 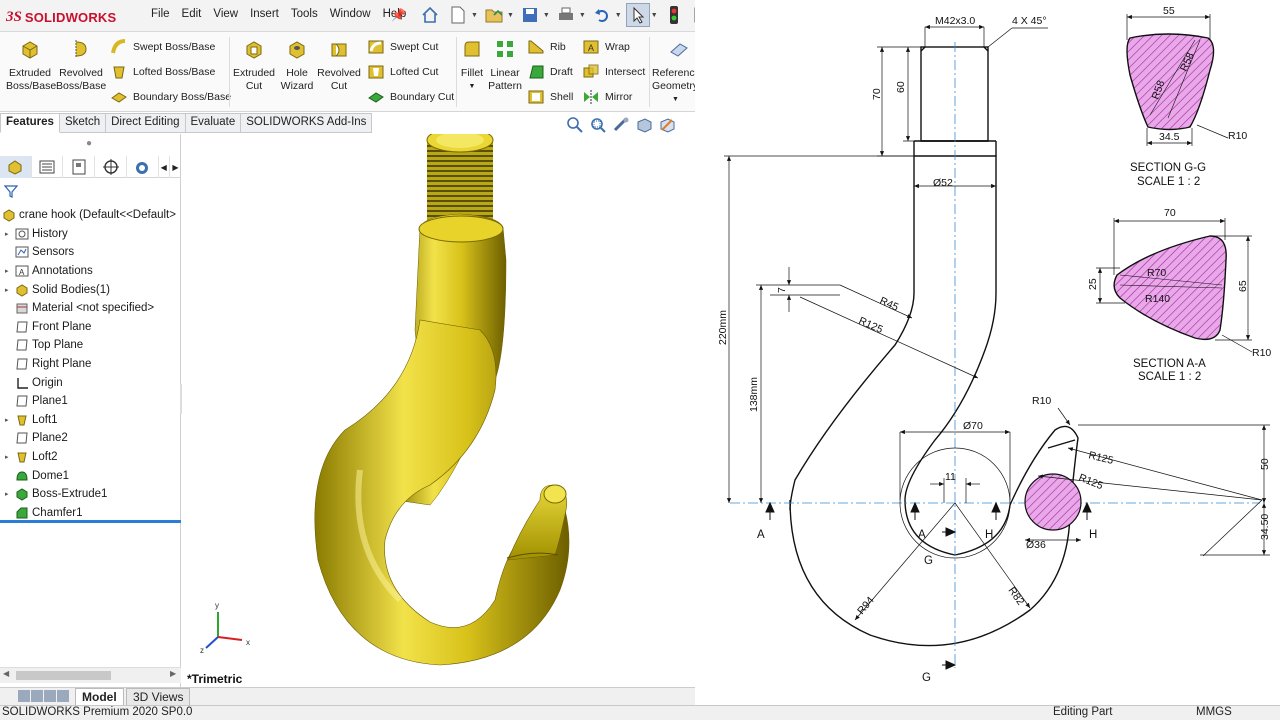 What do you see at coordinates (48, 167) in the screenshot?
I see `property-manager-tab-icon` at bounding box center [48, 167].